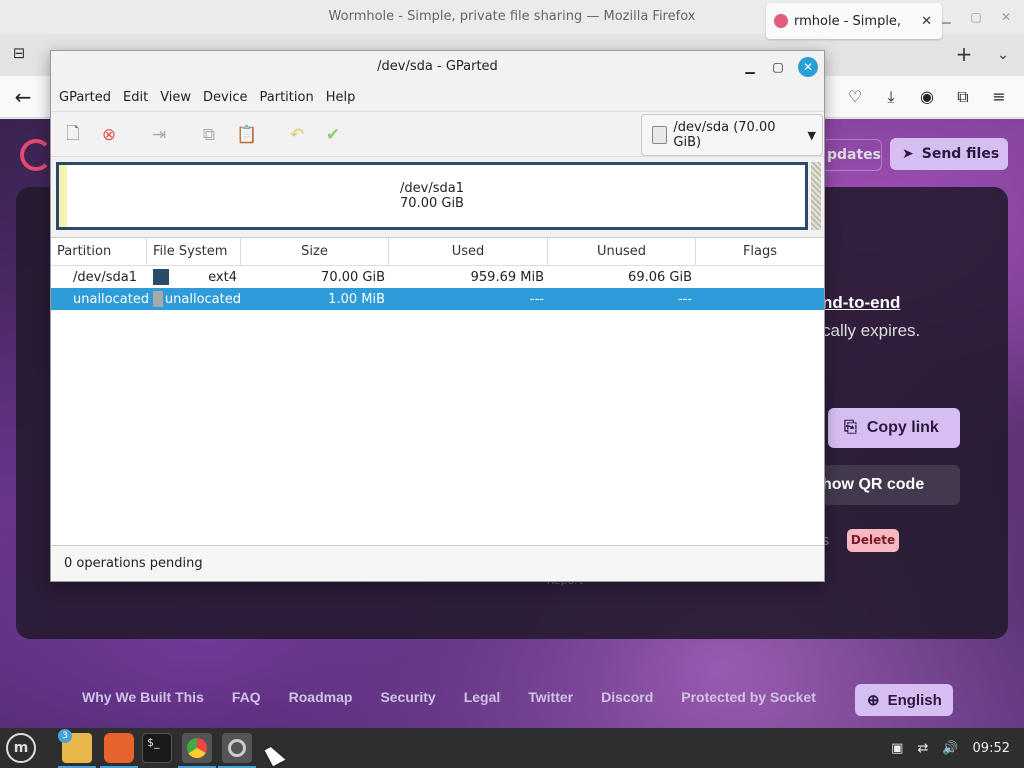 This screenshot has width=1024, height=768. I want to click on footer-link-socket: Protected by Socket, so click(748, 697).